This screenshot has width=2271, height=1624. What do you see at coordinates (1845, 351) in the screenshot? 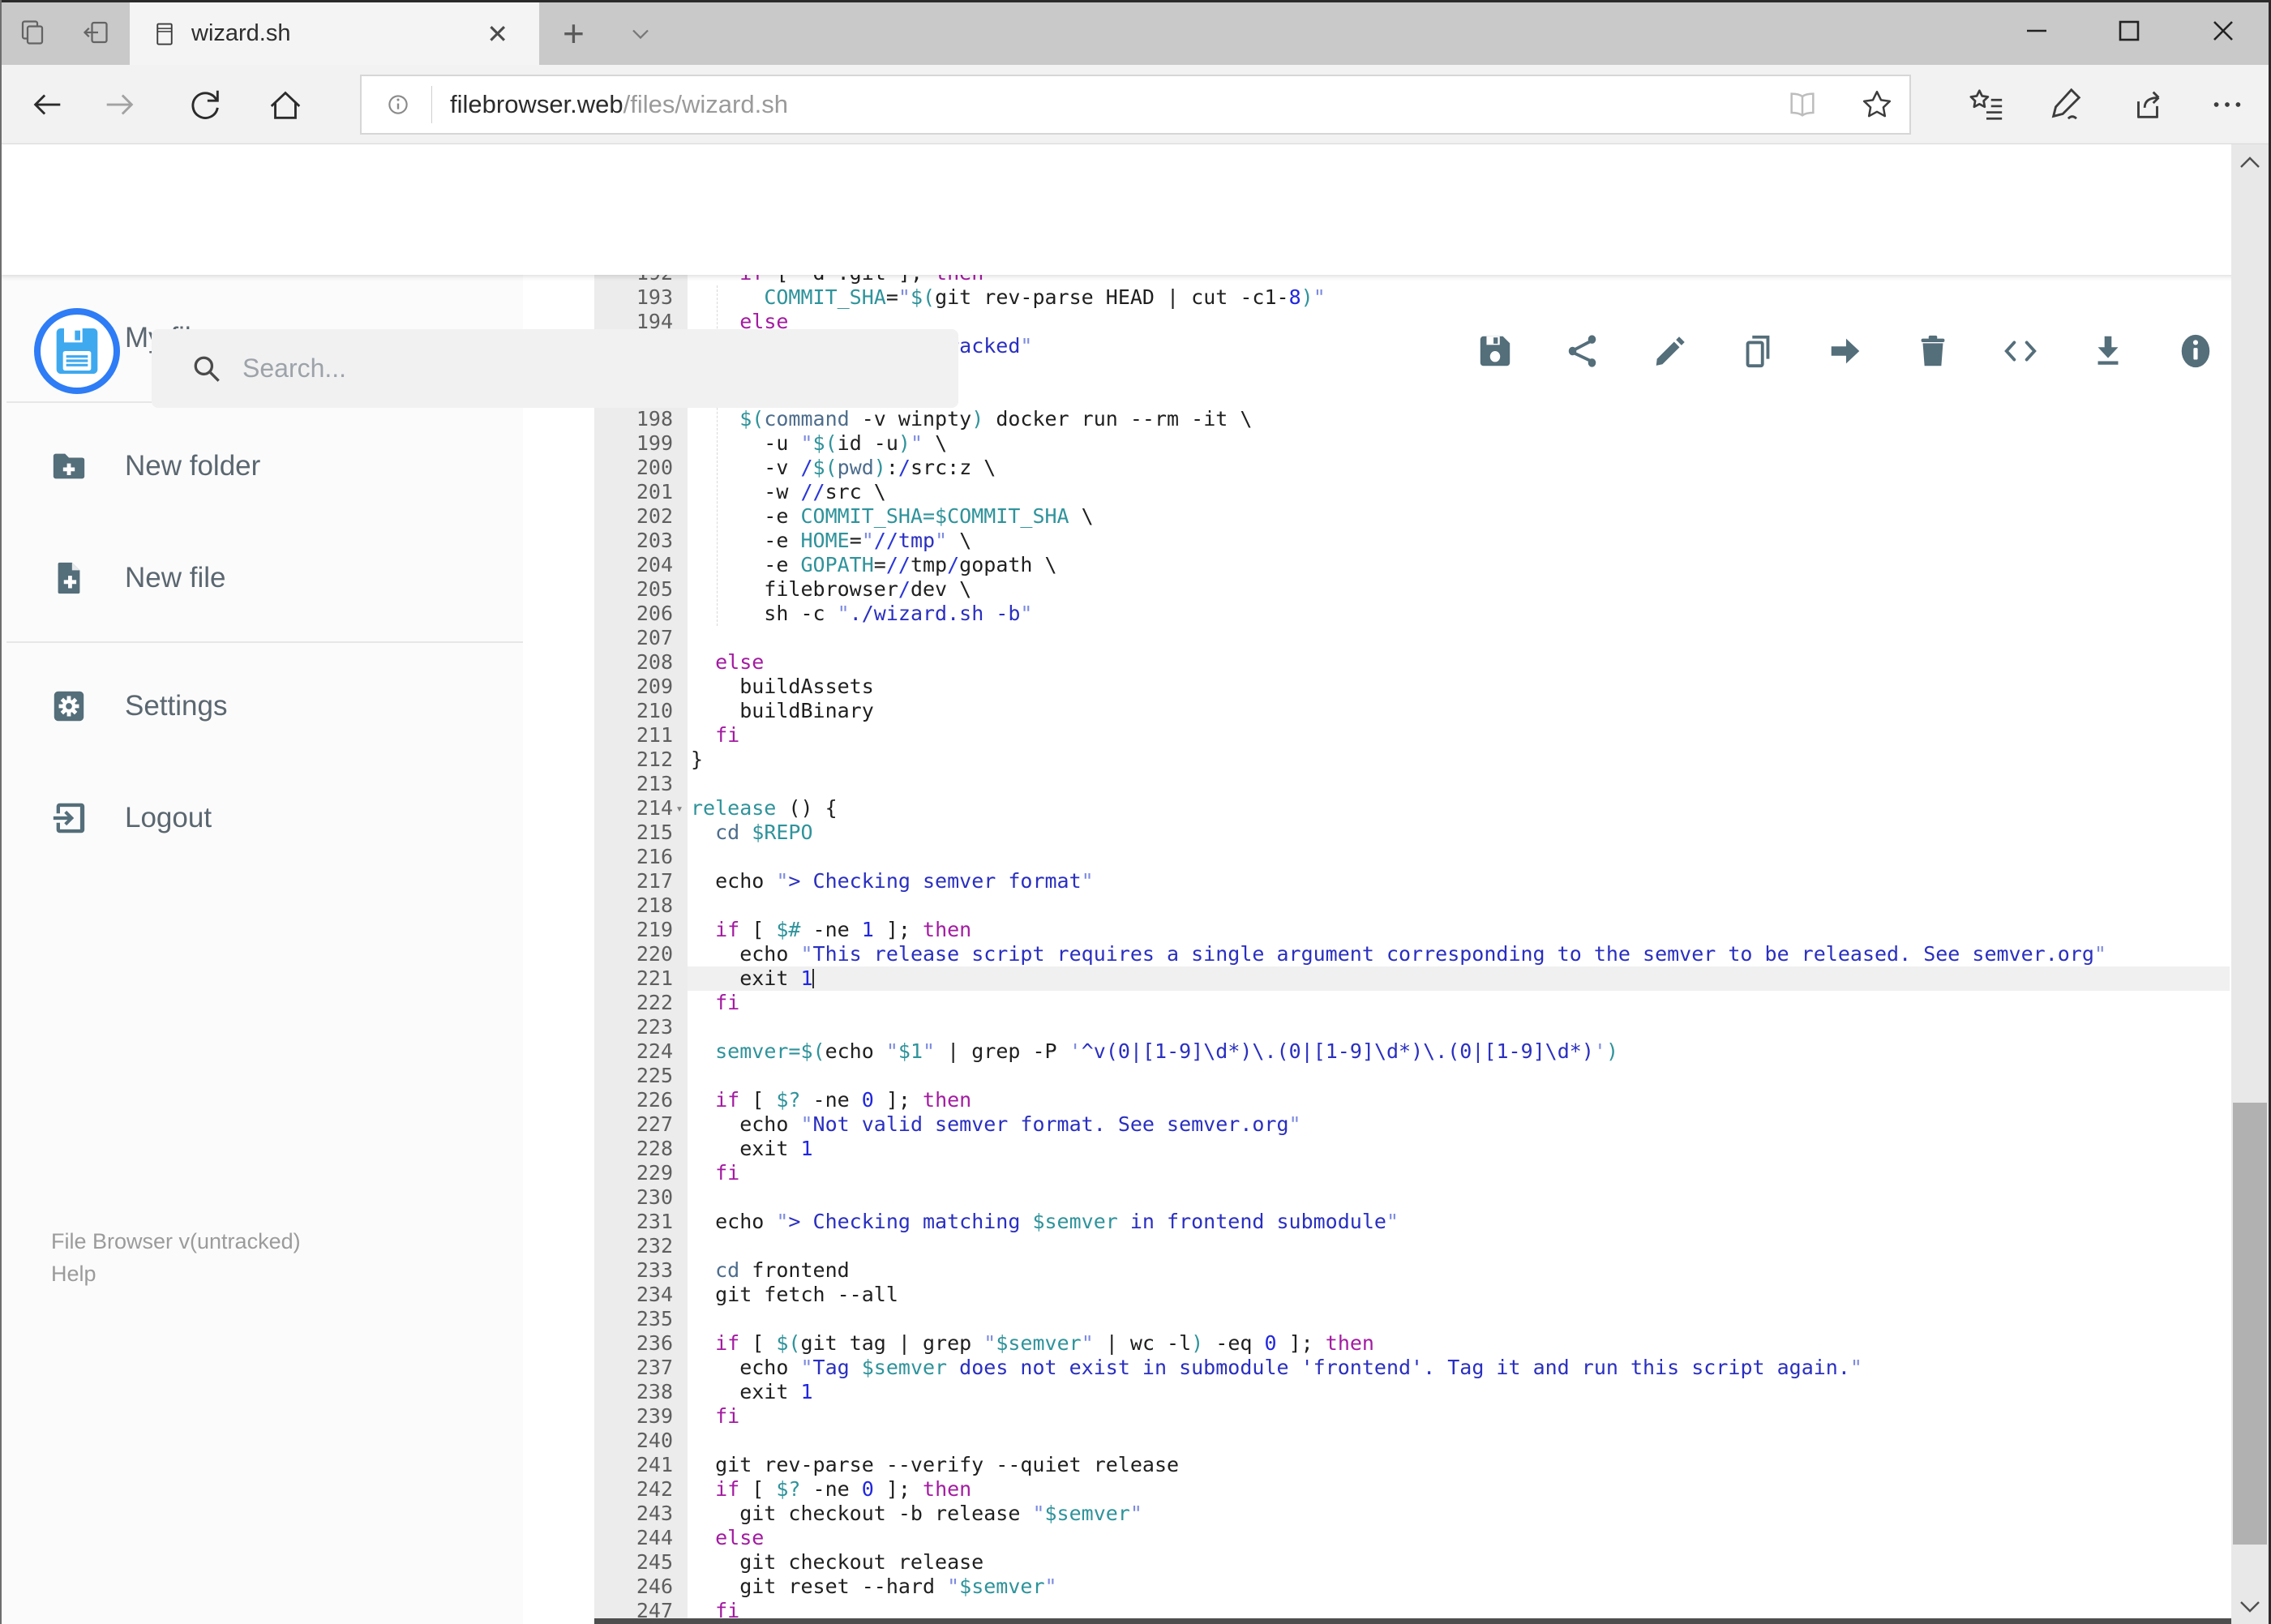
I see `file-move-icon` at bounding box center [1845, 351].